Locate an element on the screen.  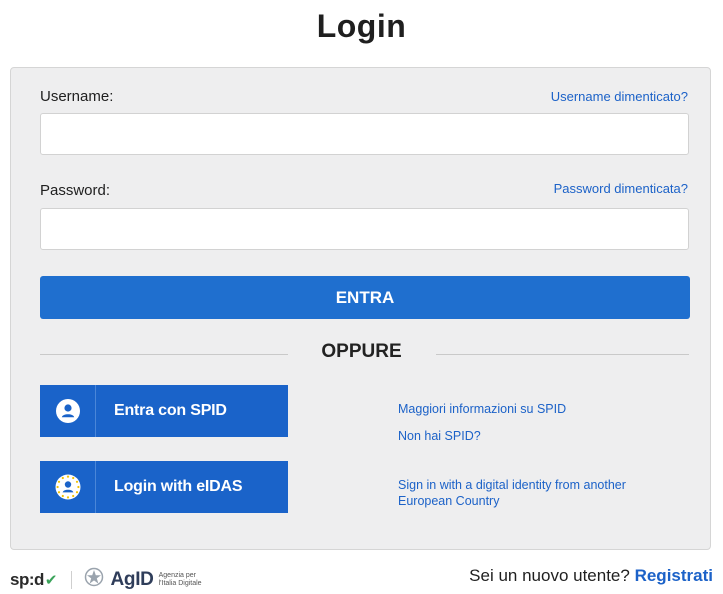
spid-more-info-link: Maggiori informazioni su SPID is located at coordinates (482, 409).